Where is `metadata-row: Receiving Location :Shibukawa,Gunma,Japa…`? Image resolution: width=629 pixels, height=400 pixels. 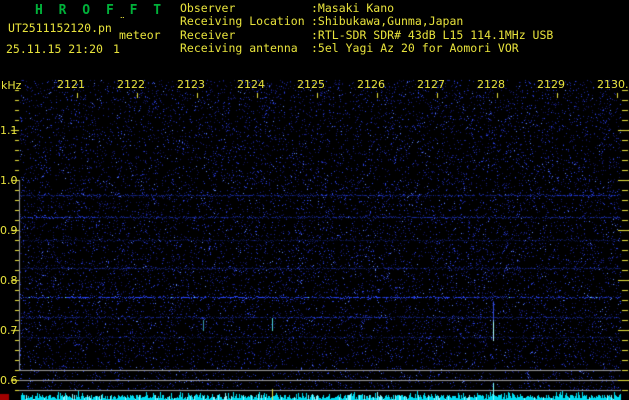
metadata-row: Receiving Location :Shibukawa,Gunma,Japa… is located at coordinates (366, 21).